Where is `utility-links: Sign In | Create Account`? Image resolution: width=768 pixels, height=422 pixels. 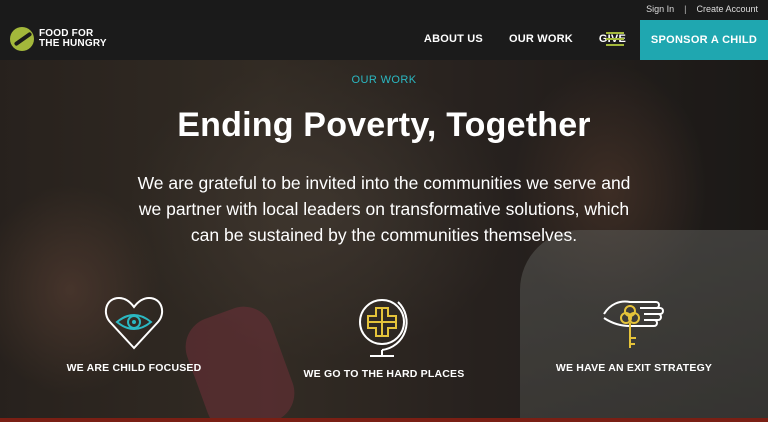 utility-links: Sign In | Create Account is located at coordinates (702, 9).